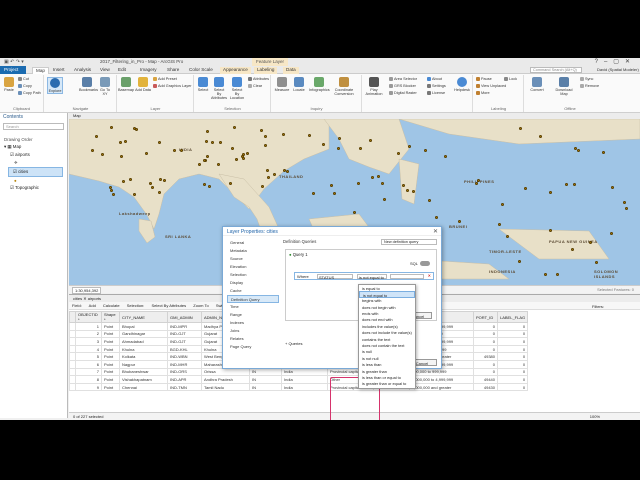  Describe the element at coordinates (253, 307) in the screenshot. I see `nav-item-time: Time` at that location.